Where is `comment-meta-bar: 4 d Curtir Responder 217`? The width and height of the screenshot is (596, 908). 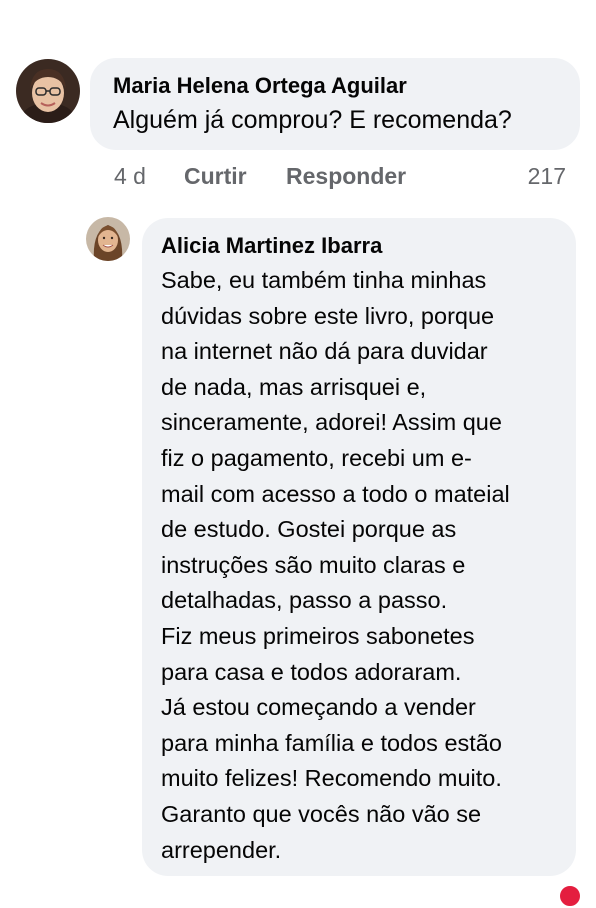 comment-meta-bar: 4 d Curtir Responder 217 is located at coordinates (347, 176).